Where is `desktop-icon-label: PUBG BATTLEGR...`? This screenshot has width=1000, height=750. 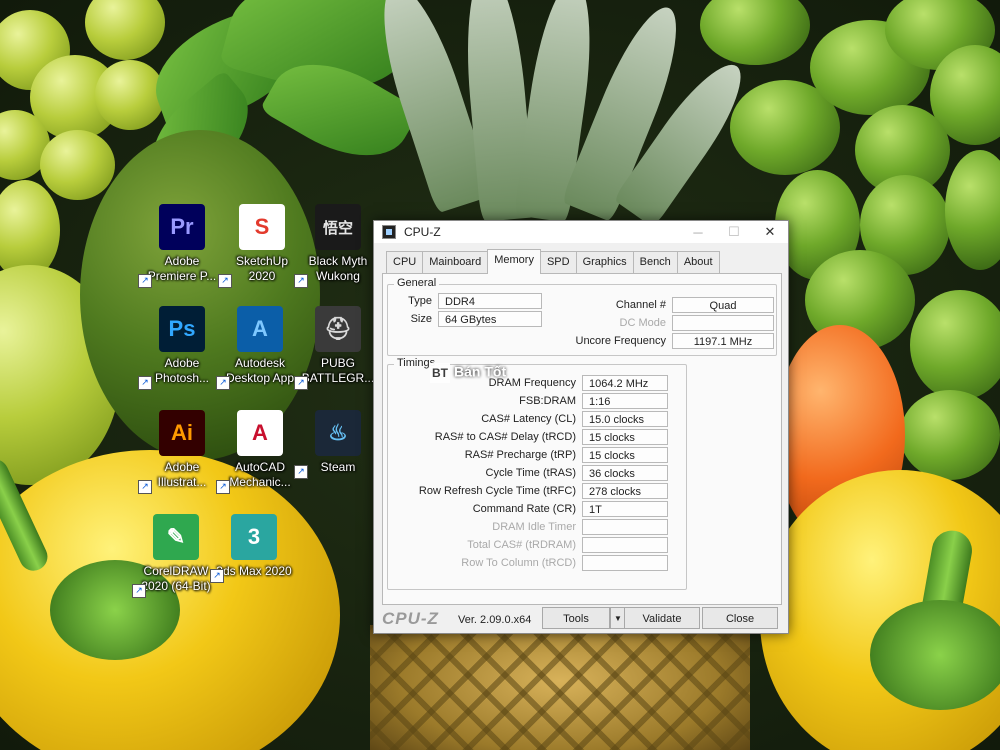
desktop-icon-label: PUBG BATTLEGR... is located at coordinates (338, 370).